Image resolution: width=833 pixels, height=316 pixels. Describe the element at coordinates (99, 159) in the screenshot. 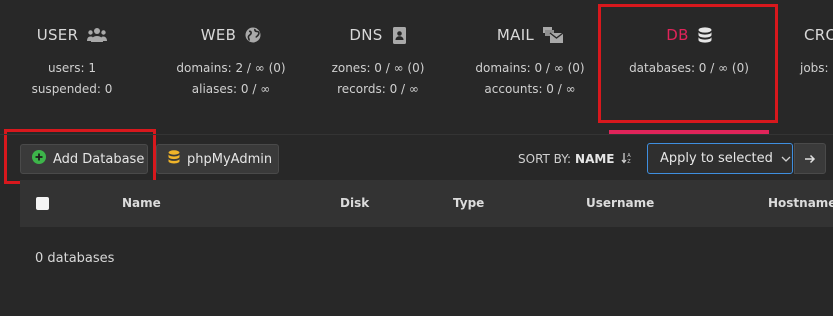

I see `add-database-label: Add Database` at that location.